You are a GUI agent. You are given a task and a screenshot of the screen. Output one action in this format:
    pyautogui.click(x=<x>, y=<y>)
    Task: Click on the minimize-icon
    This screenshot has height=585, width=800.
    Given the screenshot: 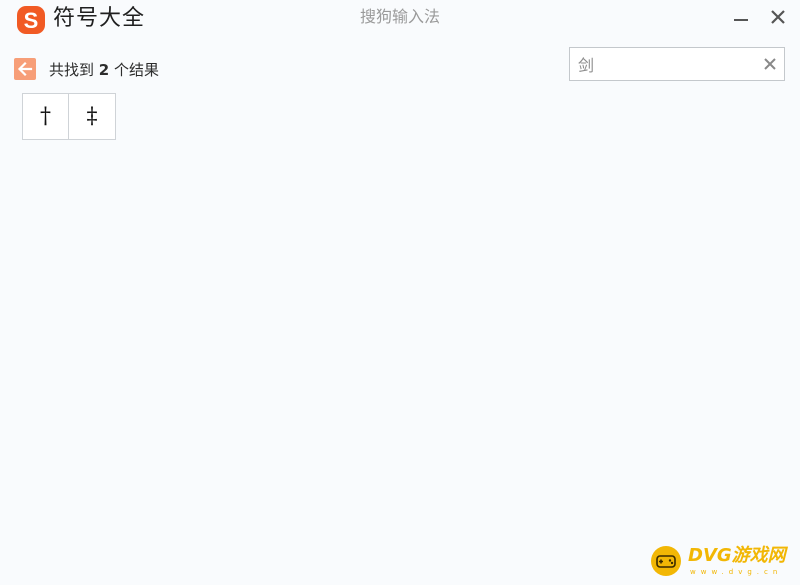 What is the action you would take?
    pyautogui.click(x=741, y=20)
    